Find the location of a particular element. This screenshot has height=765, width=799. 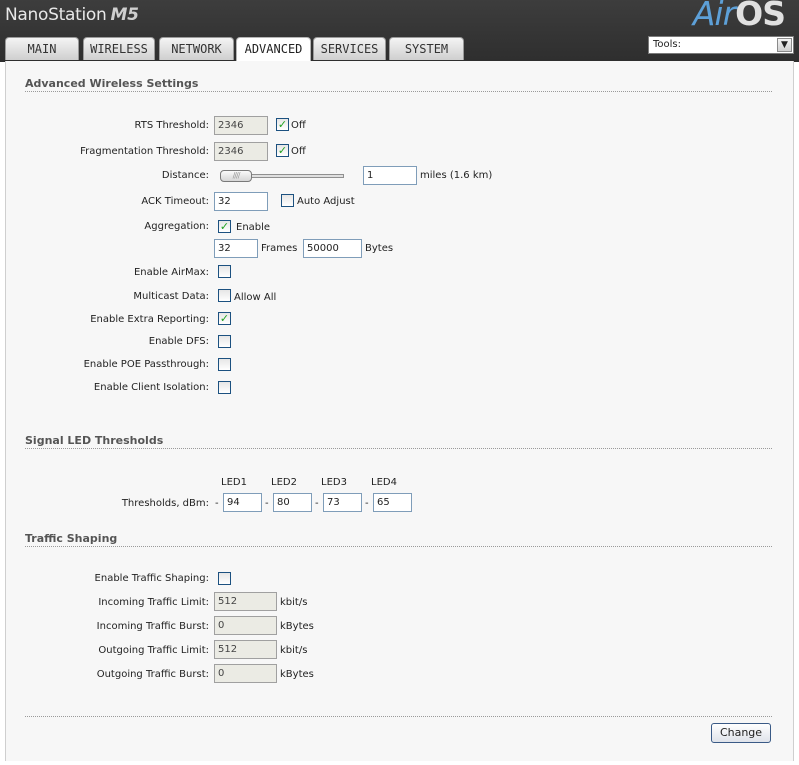

logo-air: Air is located at coordinates (714, 16).